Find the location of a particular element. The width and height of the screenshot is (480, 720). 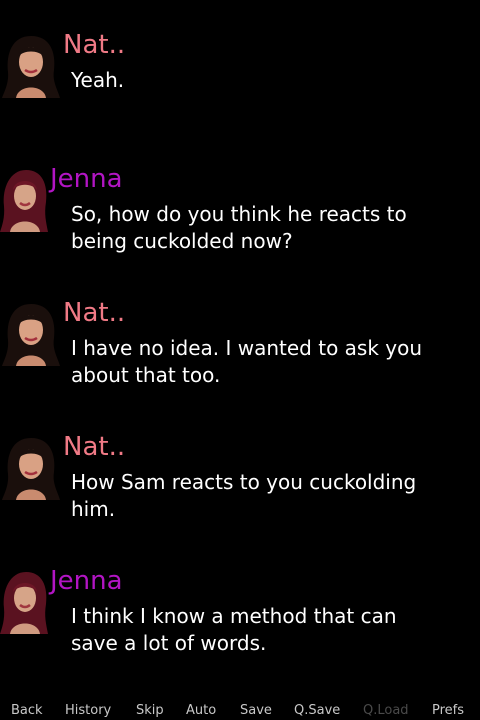

dialogue-text: Yeah. is located at coordinates (98, 80).